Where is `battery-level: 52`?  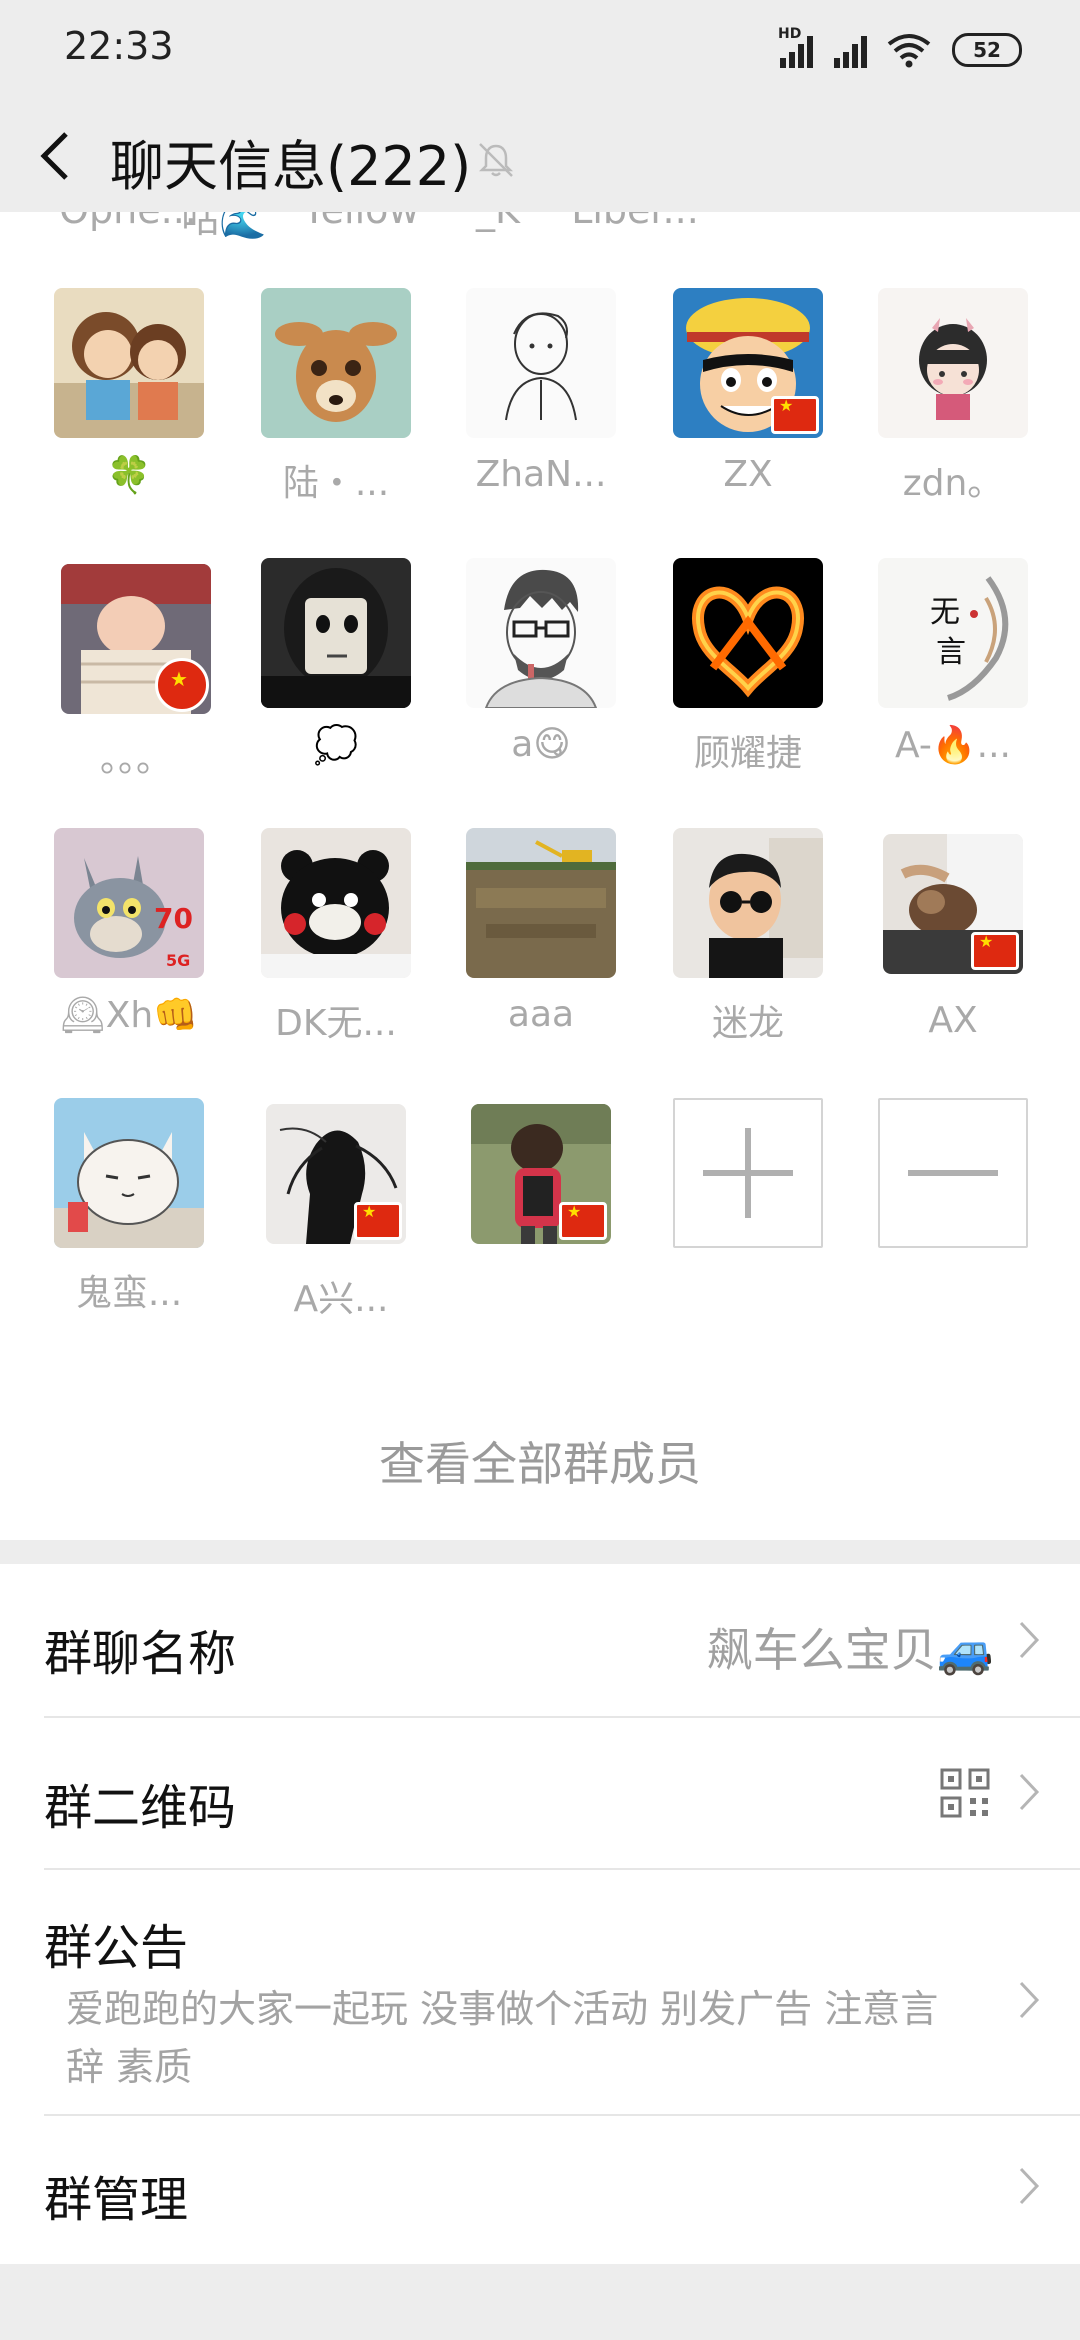
battery-level: 52 is located at coordinates (987, 50).